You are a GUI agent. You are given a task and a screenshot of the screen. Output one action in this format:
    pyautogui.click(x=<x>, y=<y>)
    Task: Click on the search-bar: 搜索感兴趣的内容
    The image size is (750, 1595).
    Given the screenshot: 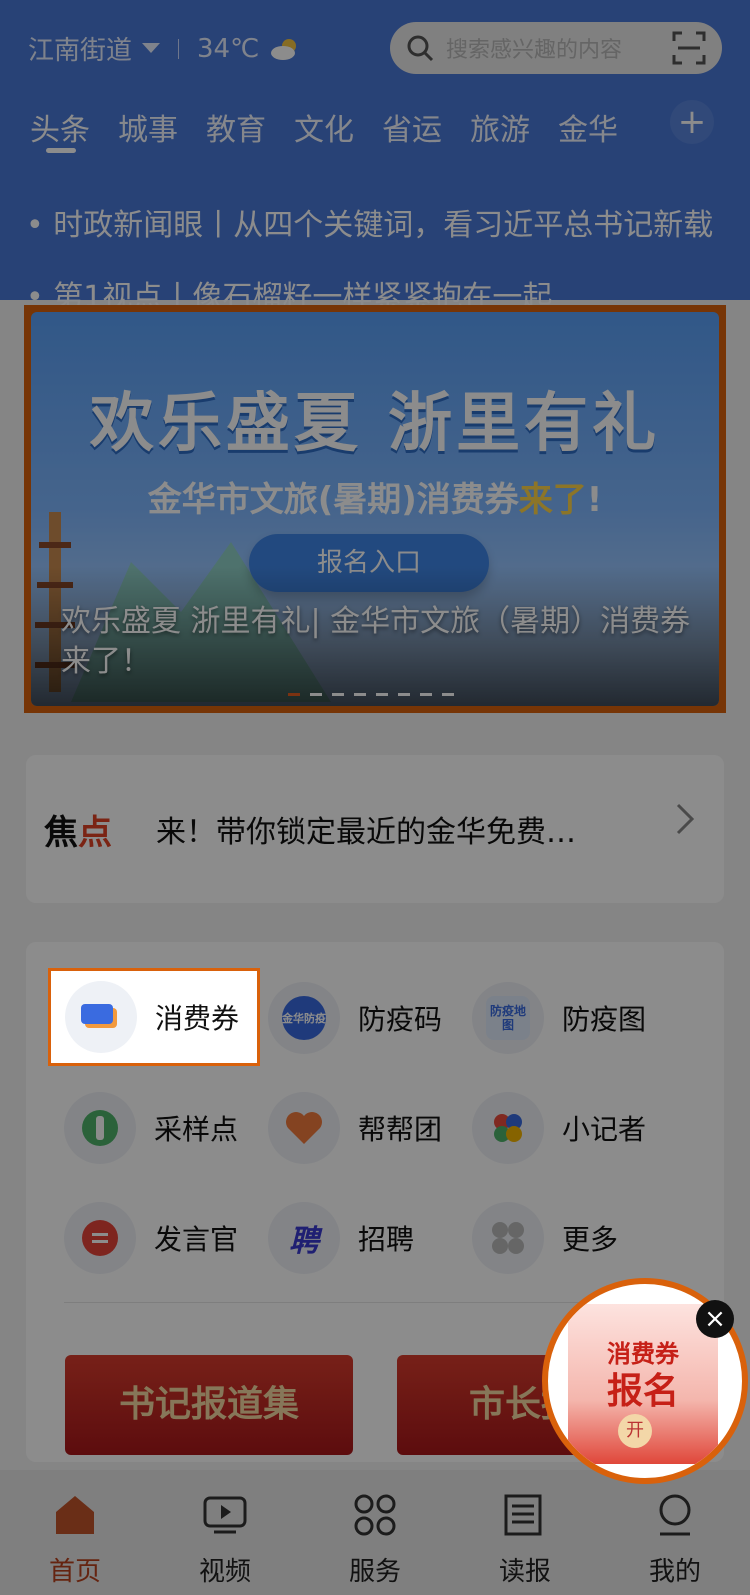 What is the action you would take?
    pyautogui.click(x=556, y=48)
    